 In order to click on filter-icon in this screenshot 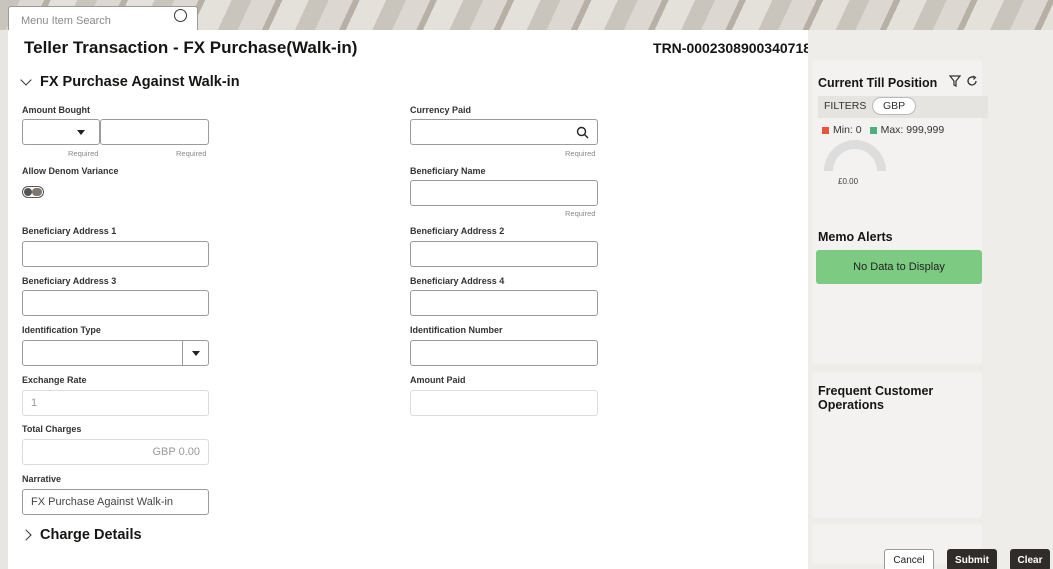, I will do `click(955, 81)`.